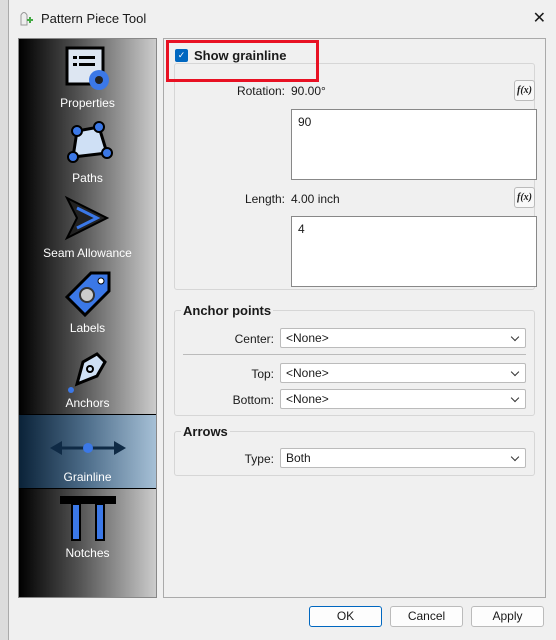 Image resolution: width=556 pixels, height=640 pixels. I want to click on anchor-points-title: Anchor points, so click(227, 310).